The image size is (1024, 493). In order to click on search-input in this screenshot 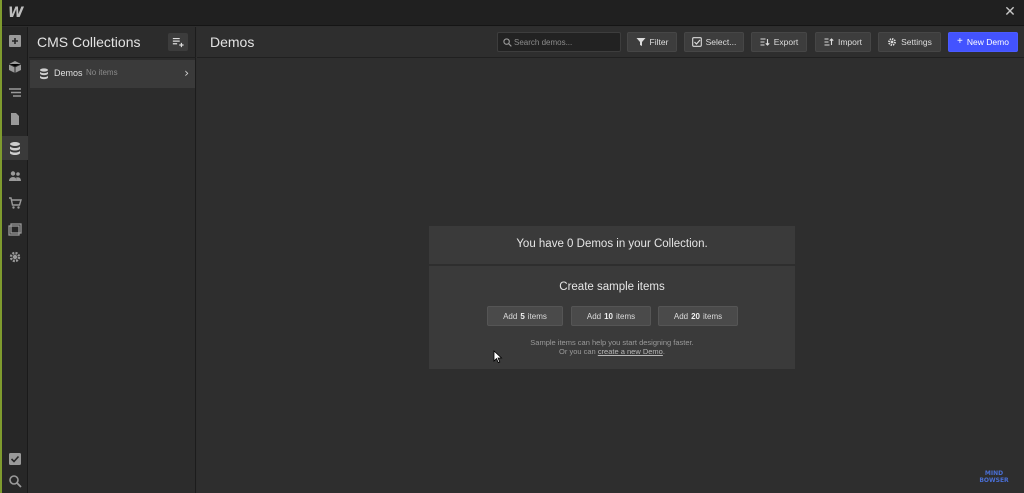, I will do `click(566, 42)`.